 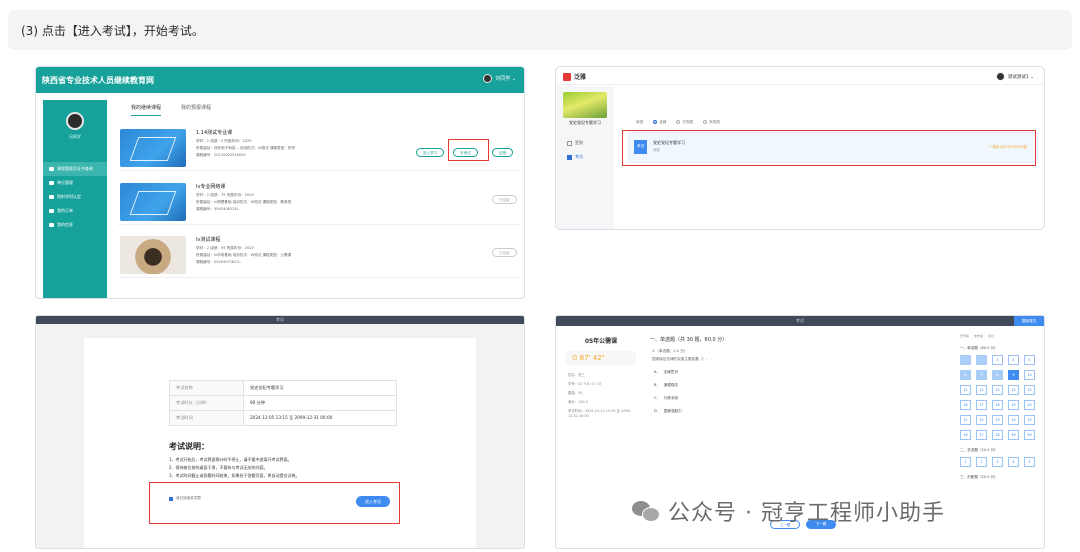 I want to click on rule-item: 2、保持座位前的桌面干净，不要有与考试无关的内容。, so click(x=218, y=467).